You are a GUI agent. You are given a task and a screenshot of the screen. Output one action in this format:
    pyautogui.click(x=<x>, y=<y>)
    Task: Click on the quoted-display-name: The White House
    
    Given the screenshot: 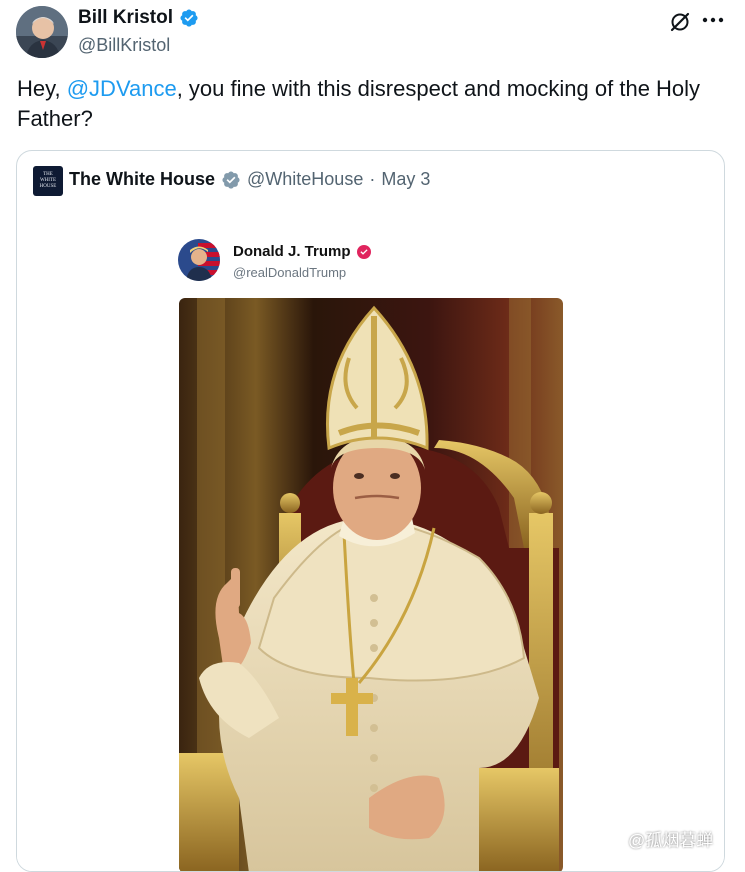 What is the action you would take?
    pyautogui.click(x=142, y=179)
    